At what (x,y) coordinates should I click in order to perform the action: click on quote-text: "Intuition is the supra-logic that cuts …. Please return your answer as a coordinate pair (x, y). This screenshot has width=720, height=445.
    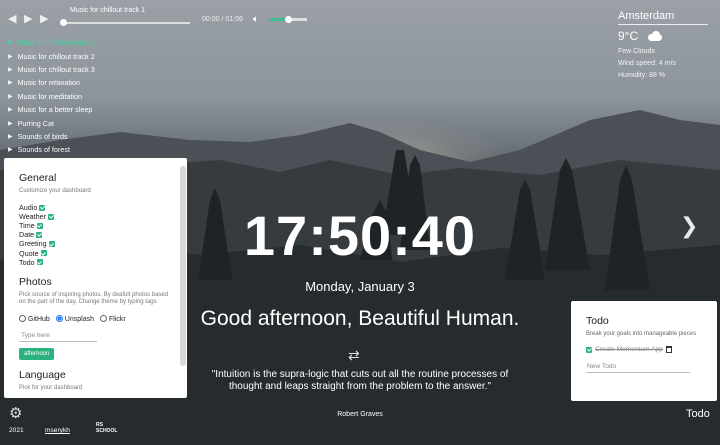
    Looking at the image, I should click on (360, 380).